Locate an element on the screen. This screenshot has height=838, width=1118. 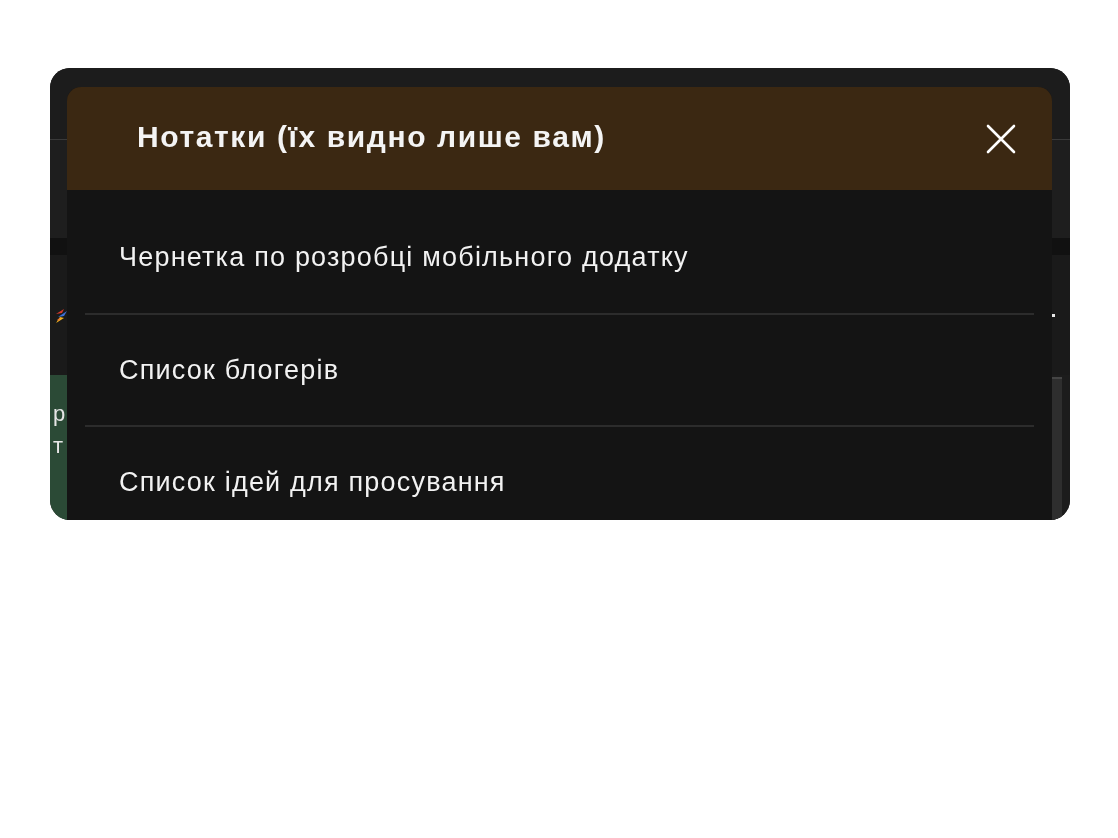
panel-text: р is located at coordinates (59, 414).